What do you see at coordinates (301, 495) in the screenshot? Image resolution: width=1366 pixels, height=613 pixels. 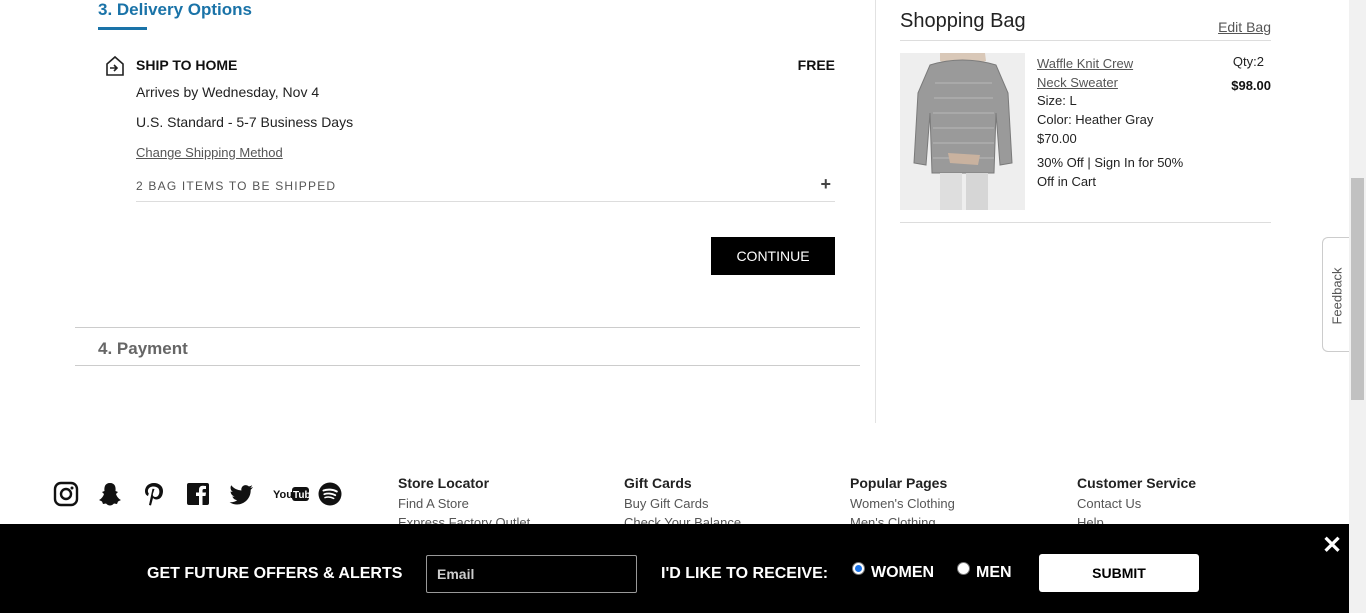 I see `svg-text: Tube` at bounding box center [301, 495].